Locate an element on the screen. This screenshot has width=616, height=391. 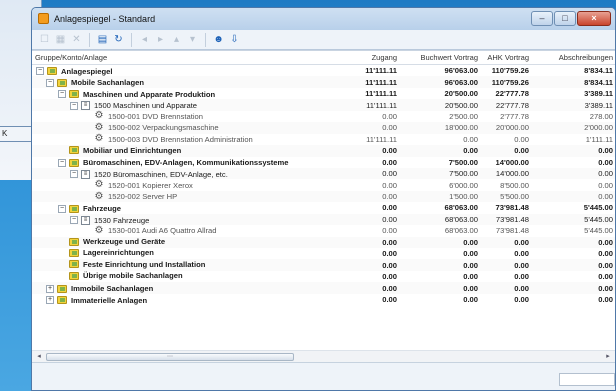
buchwert-cell: 7'500.00 is located at coordinates (463, 174).